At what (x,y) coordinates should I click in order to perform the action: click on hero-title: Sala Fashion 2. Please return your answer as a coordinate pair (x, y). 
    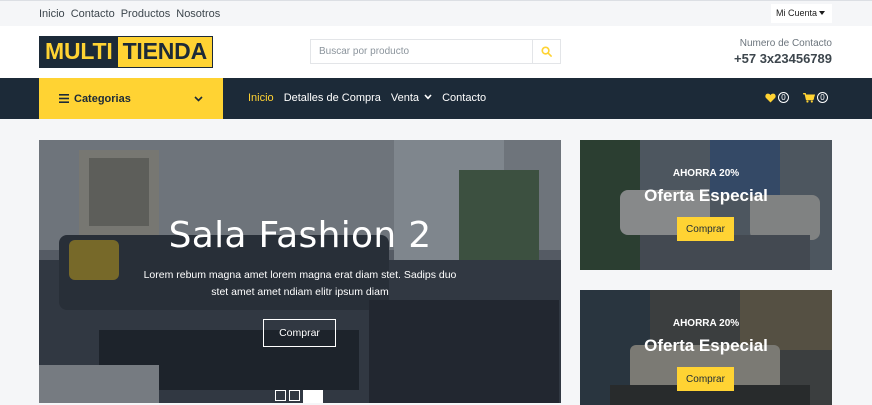
    Looking at the image, I should click on (300, 235).